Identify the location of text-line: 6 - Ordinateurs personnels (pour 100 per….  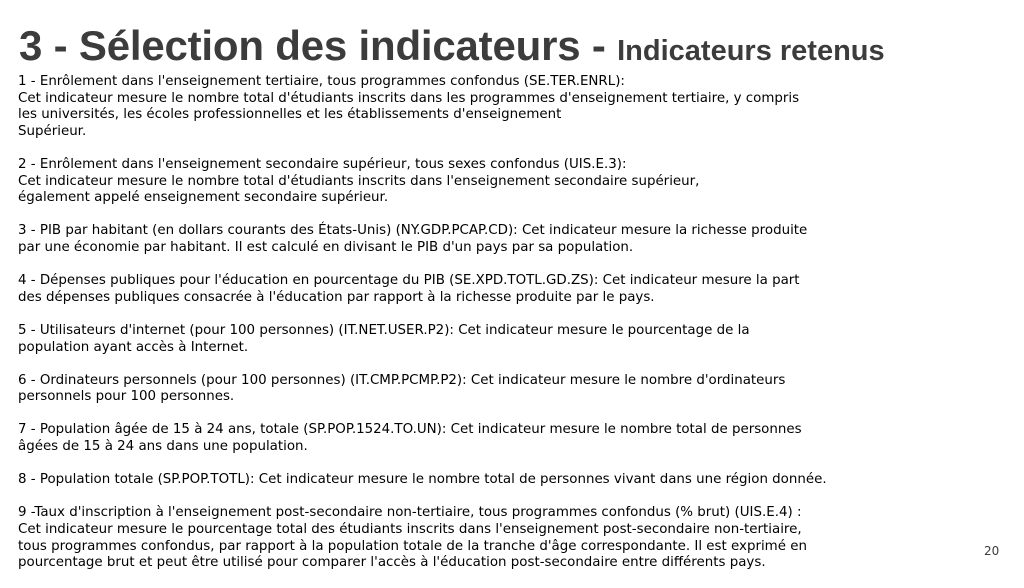
(402, 380).